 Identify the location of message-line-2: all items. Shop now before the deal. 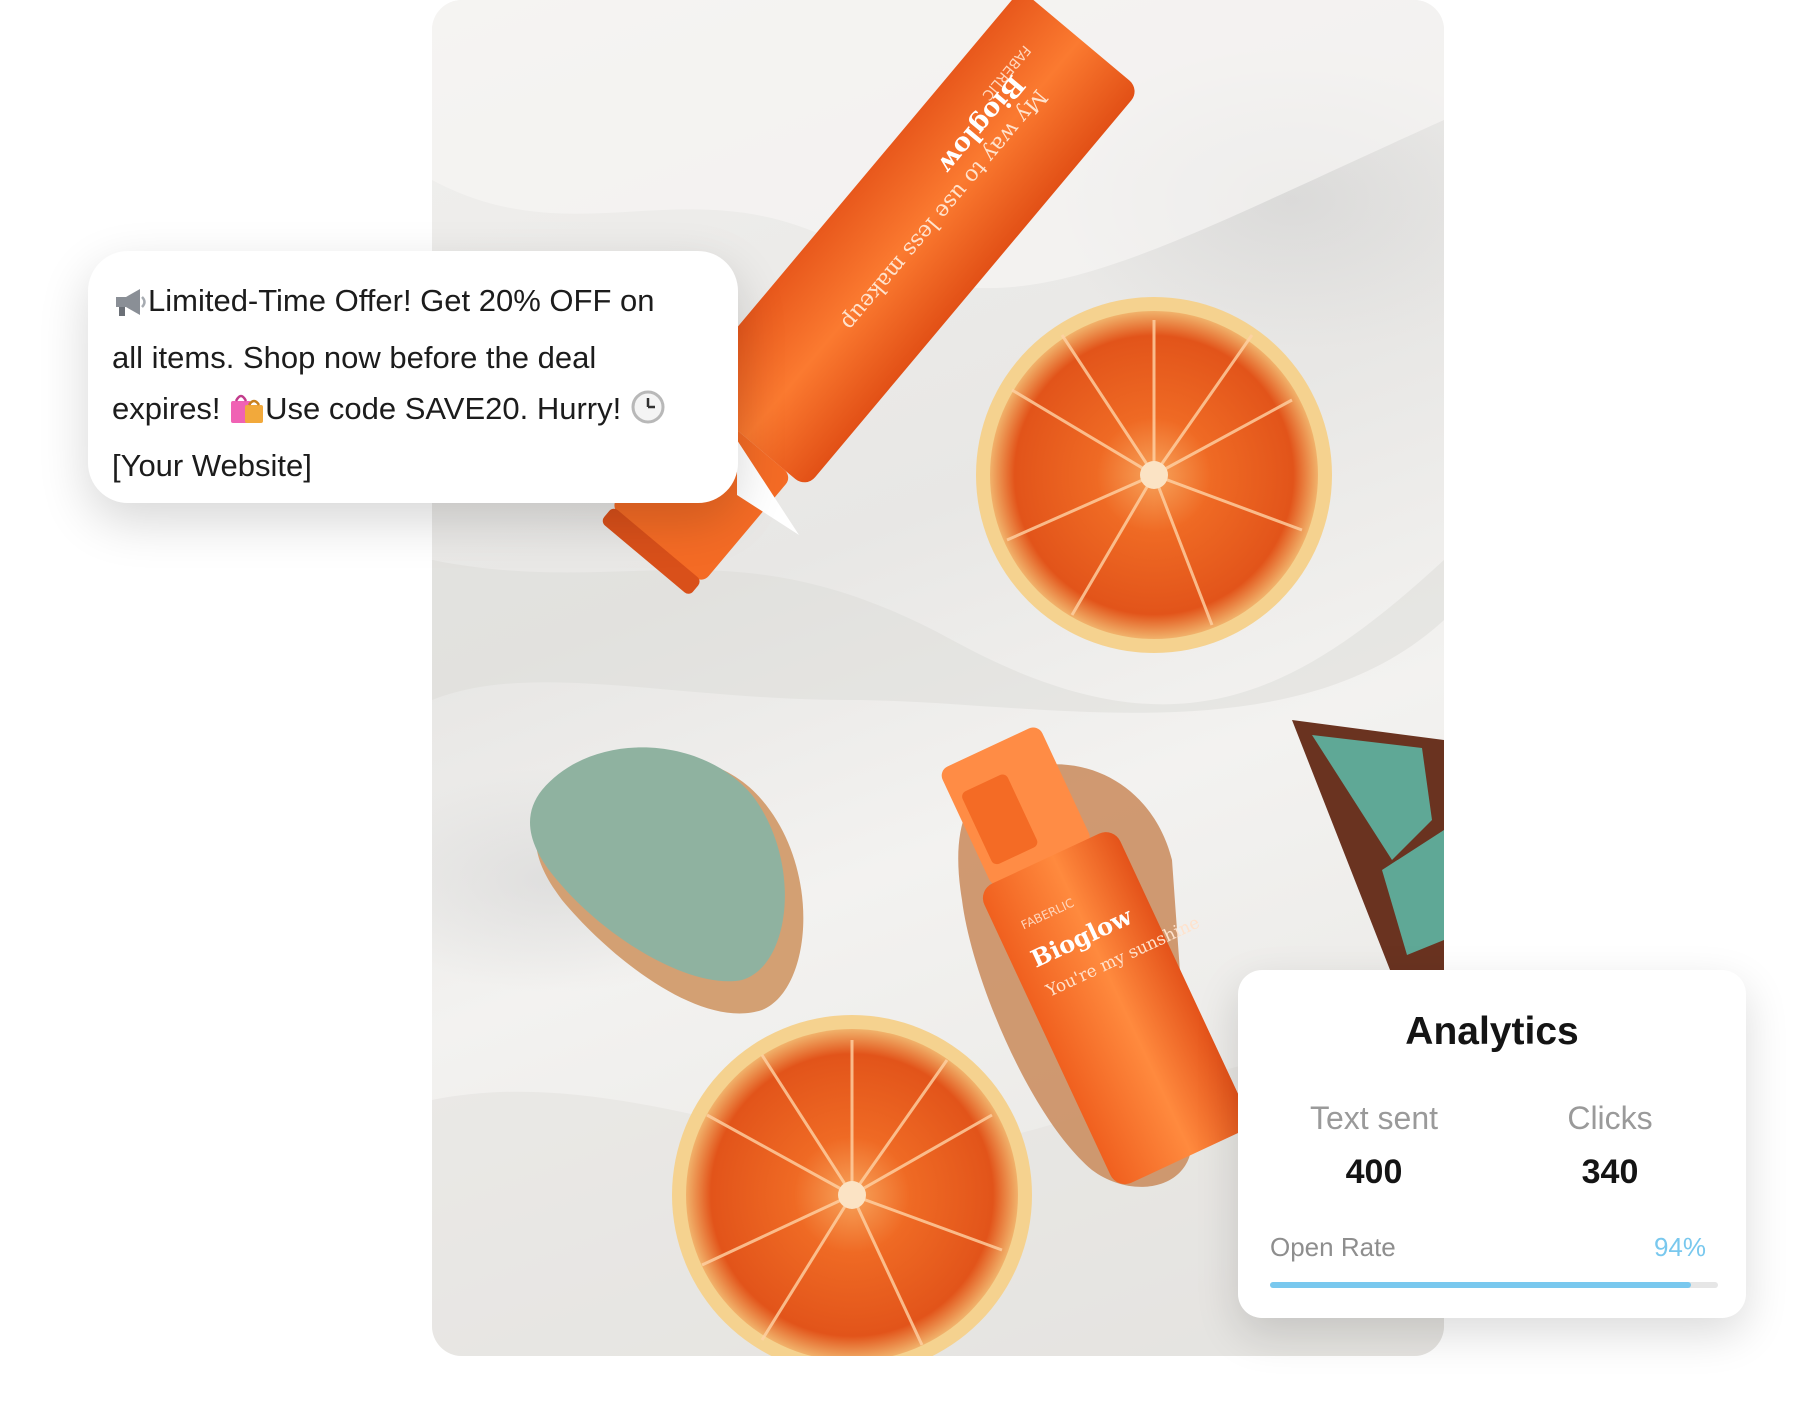
(354, 357).